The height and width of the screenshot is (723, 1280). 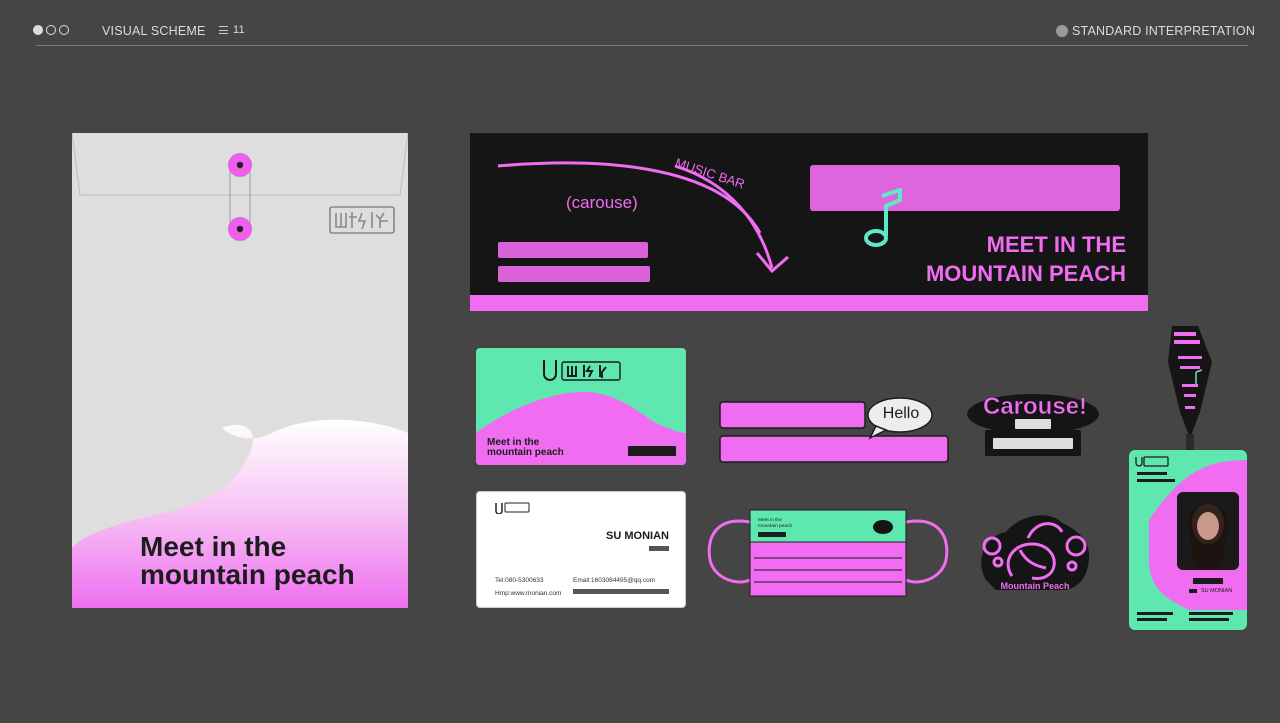 I want to click on section-title: VISUAL SCHEME, so click(x=154, y=31).